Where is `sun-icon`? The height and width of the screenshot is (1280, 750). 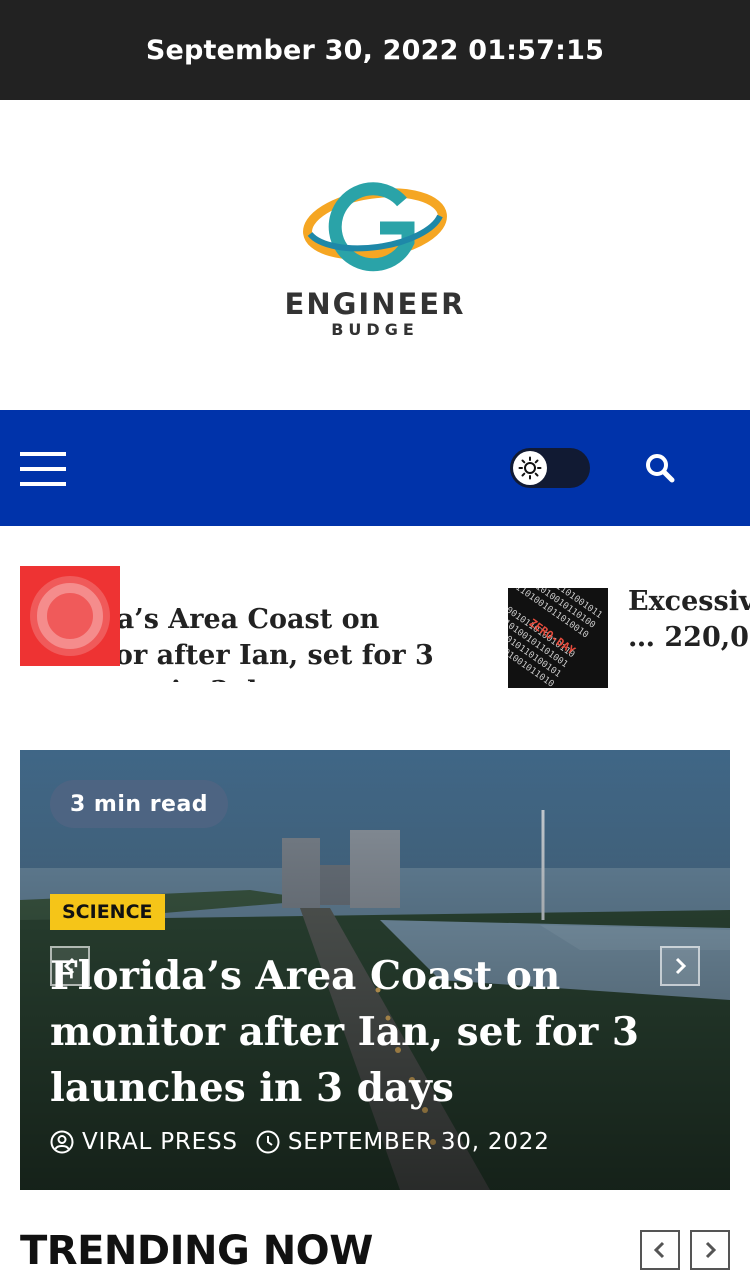
sun-icon is located at coordinates (530, 468).